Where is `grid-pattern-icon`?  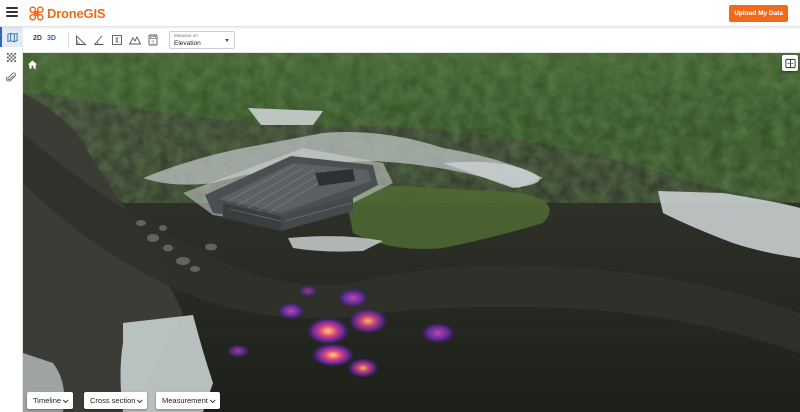 grid-pattern-icon is located at coordinates (11, 57).